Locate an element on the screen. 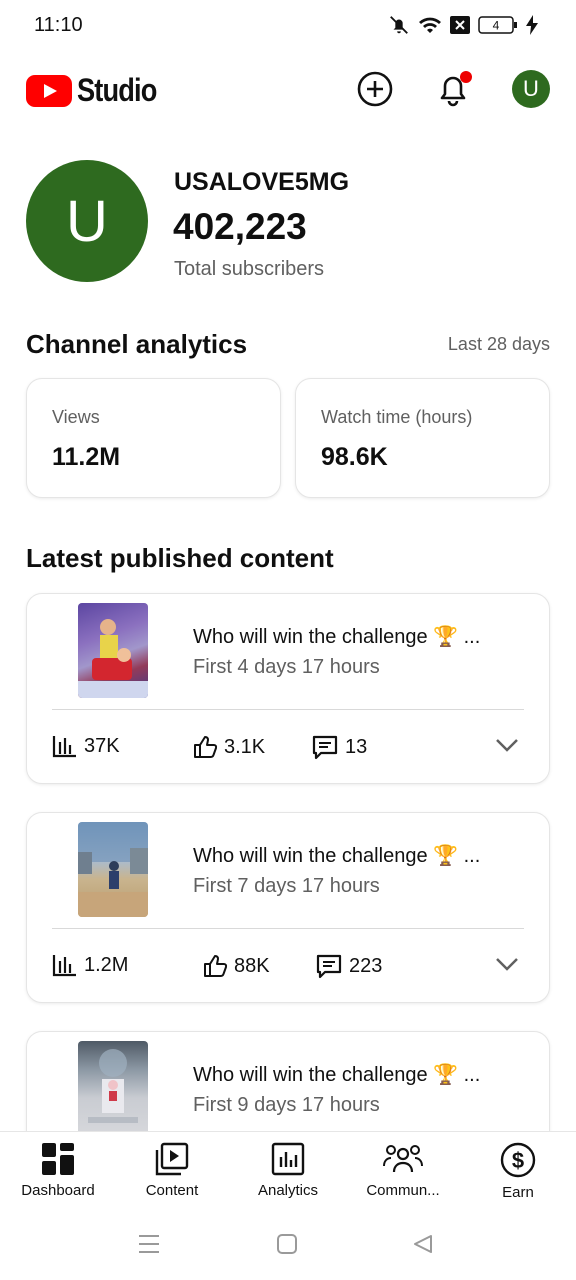 The width and height of the screenshot is (576, 1280). account-avatar: U is located at coordinates (531, 89).